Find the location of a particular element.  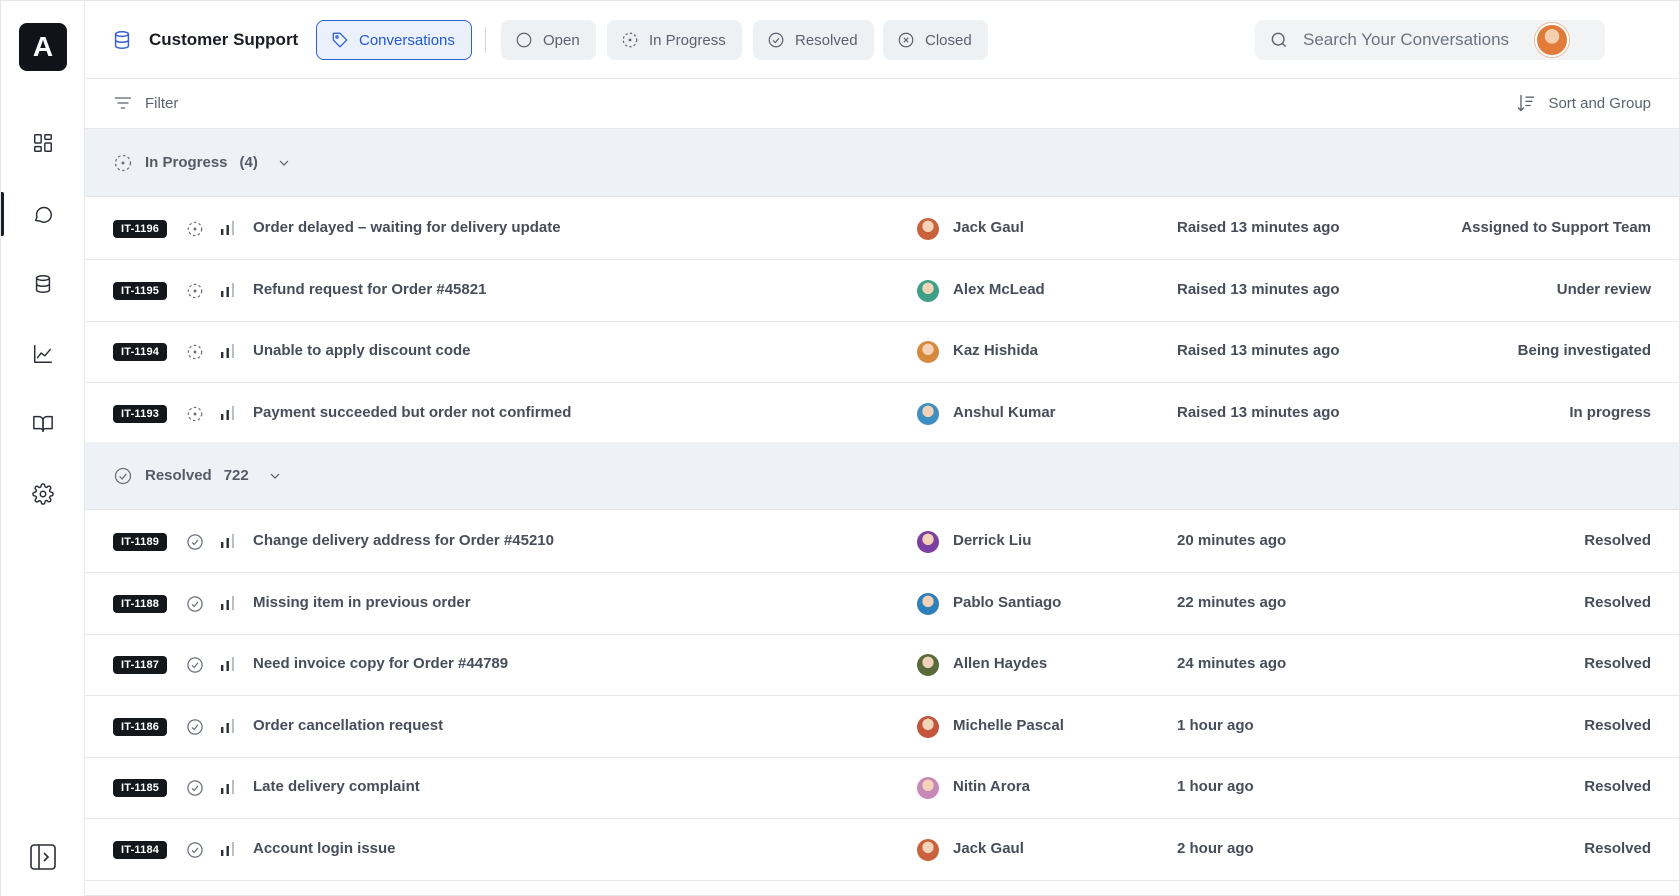

assignee-name: Nitin Arora is located at coordinates (991, 786).